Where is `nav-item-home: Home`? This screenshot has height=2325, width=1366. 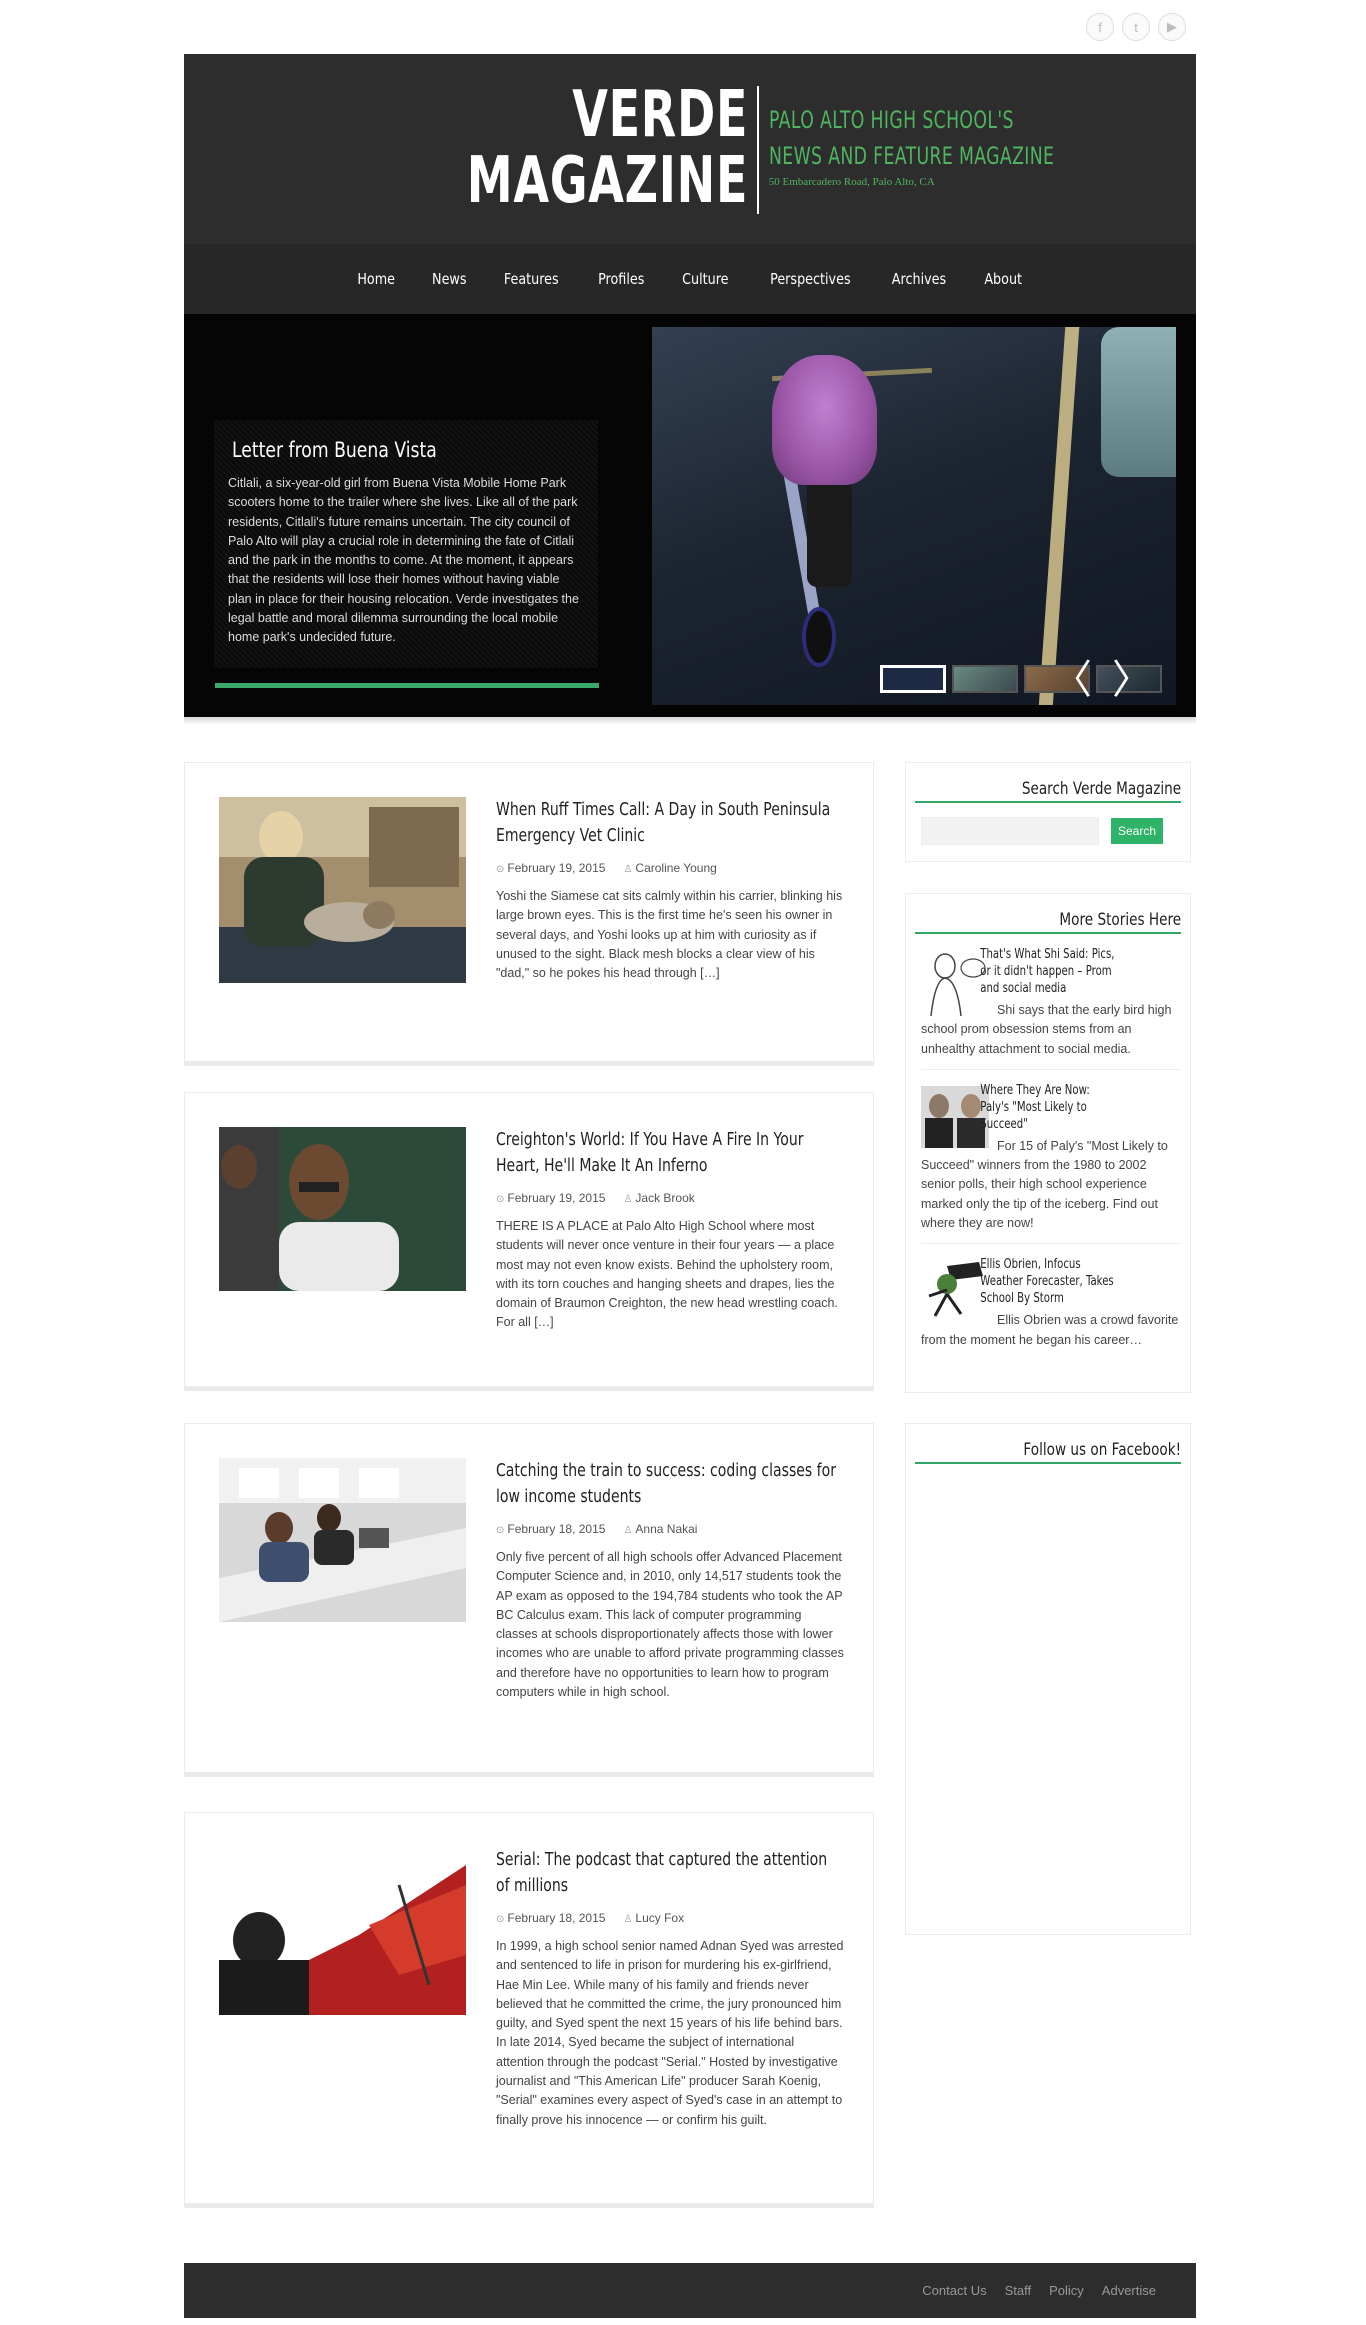
nav-item-home: Home is located at coordinates (376, 279).